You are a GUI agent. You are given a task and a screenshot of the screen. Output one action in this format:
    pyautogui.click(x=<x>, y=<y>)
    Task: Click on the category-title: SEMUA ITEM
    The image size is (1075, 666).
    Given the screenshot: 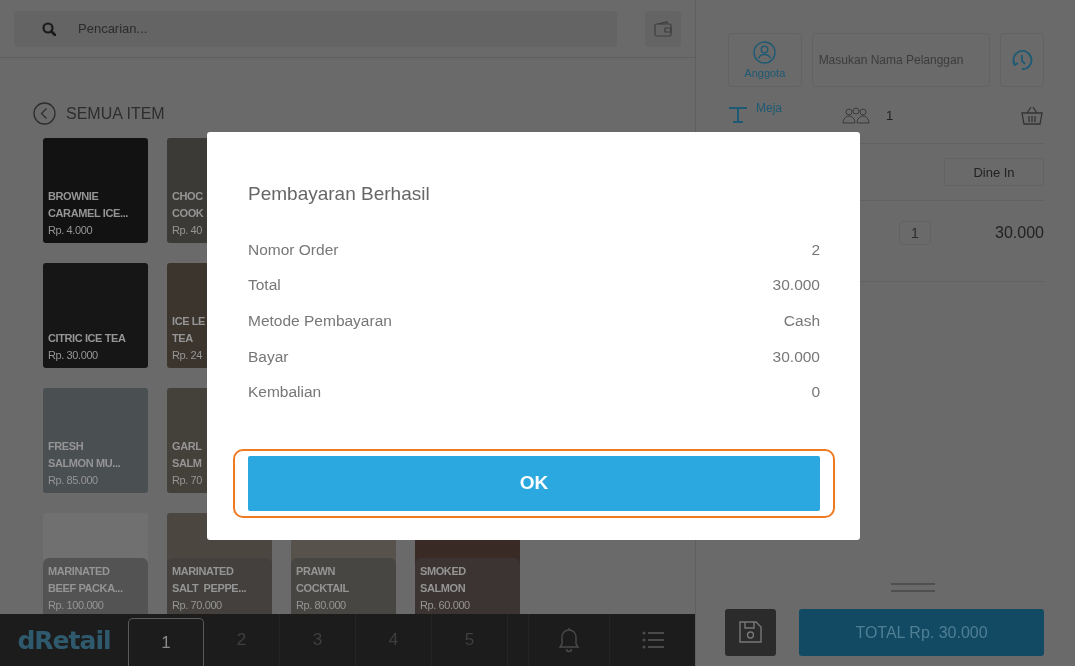 What is the action you would take?
    pyautogui.click(x=115, y=113)
    